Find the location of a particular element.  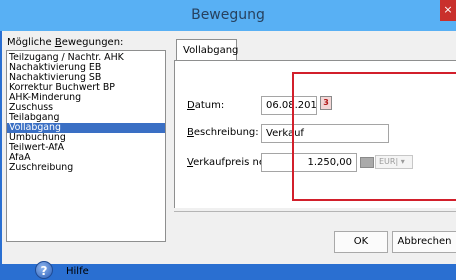

title-bar: Bewegung × is located at coordinates (228, 15).